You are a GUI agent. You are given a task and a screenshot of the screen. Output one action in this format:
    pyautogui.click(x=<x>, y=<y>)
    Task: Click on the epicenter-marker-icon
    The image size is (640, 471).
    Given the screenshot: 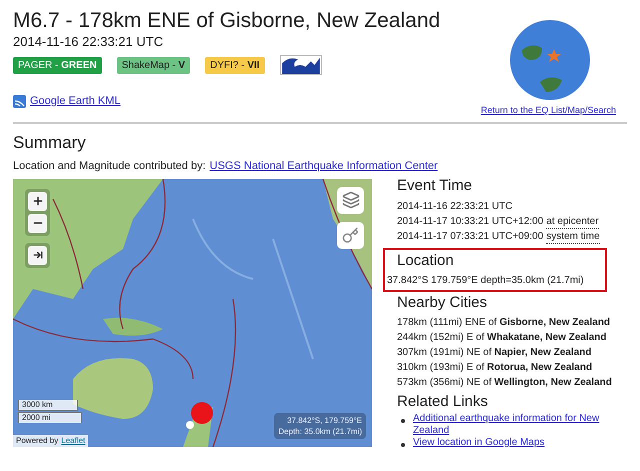 What is the action you would take?
    pyautogui.click(x=202, y=413)
    